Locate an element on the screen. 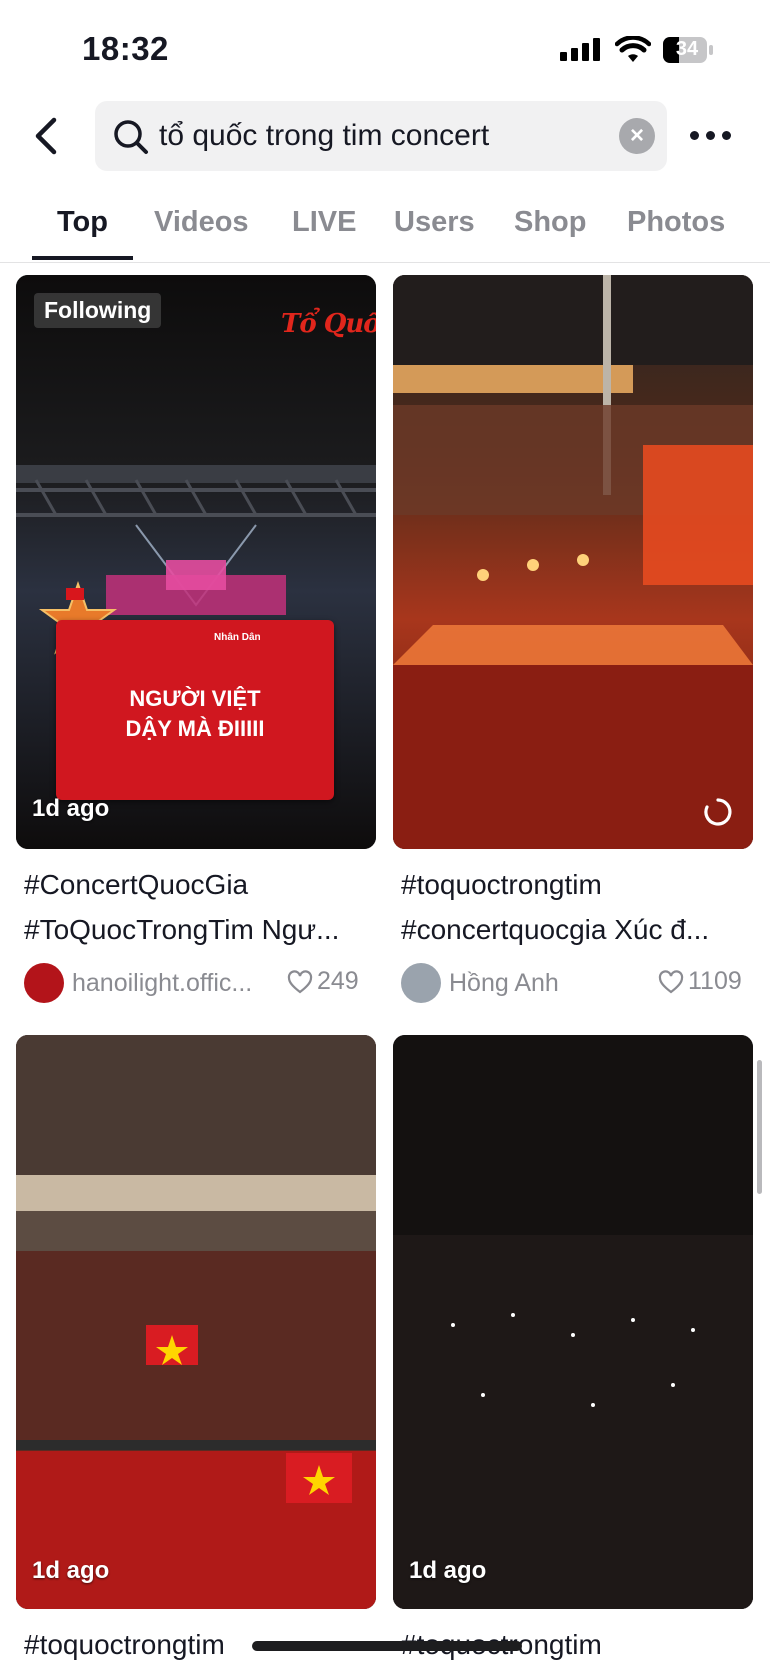 The height and width of the screenshot is (1667, 770). caption-line: #toquoctrongtim is located at coordinates (576, 884).